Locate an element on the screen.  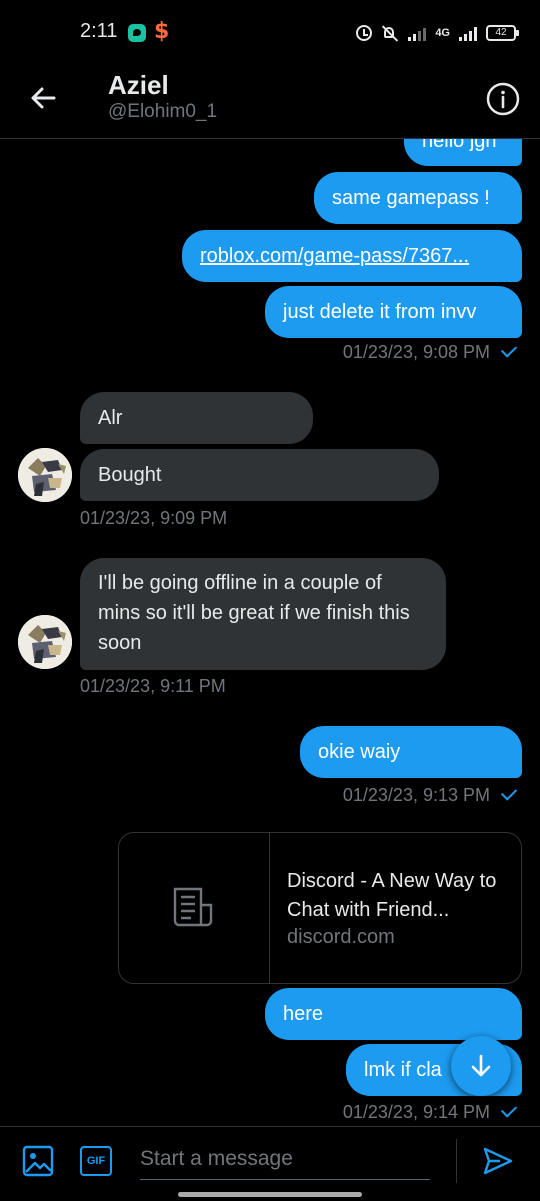
back-button is located at coordinates (44, 98).